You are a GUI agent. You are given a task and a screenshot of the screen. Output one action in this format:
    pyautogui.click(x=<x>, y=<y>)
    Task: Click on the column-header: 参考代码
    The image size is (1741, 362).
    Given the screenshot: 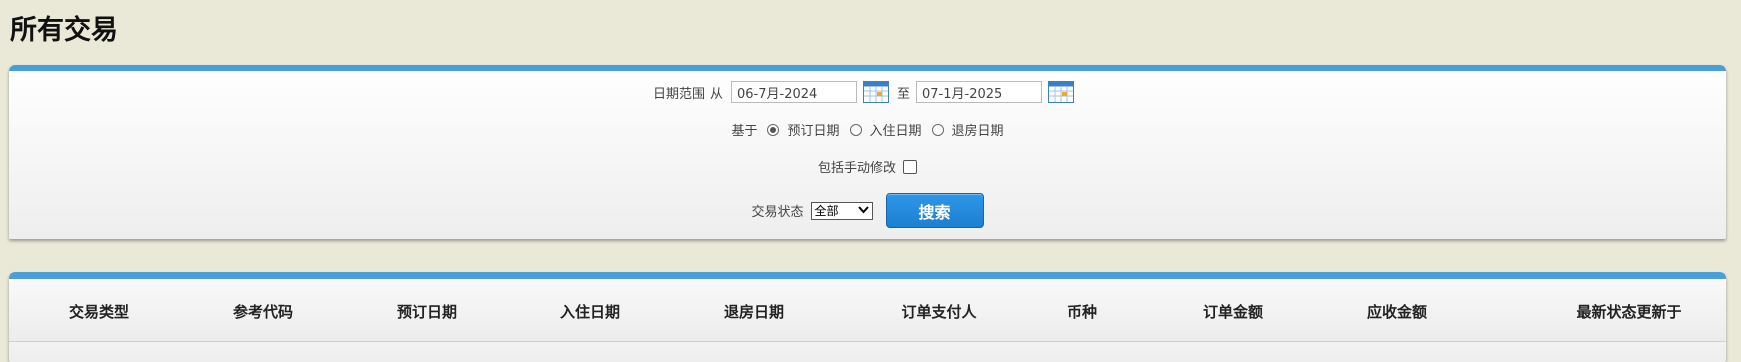 What is the action you would take?
    pyautogui.click(x=263, y=311)
    